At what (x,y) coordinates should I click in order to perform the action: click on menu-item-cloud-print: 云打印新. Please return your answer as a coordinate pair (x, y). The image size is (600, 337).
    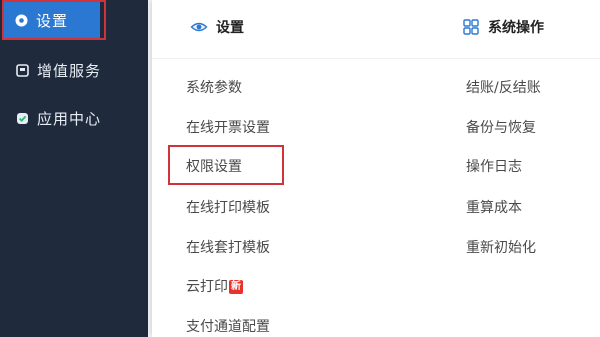
    Looking at the image, I should click on (214, 287).